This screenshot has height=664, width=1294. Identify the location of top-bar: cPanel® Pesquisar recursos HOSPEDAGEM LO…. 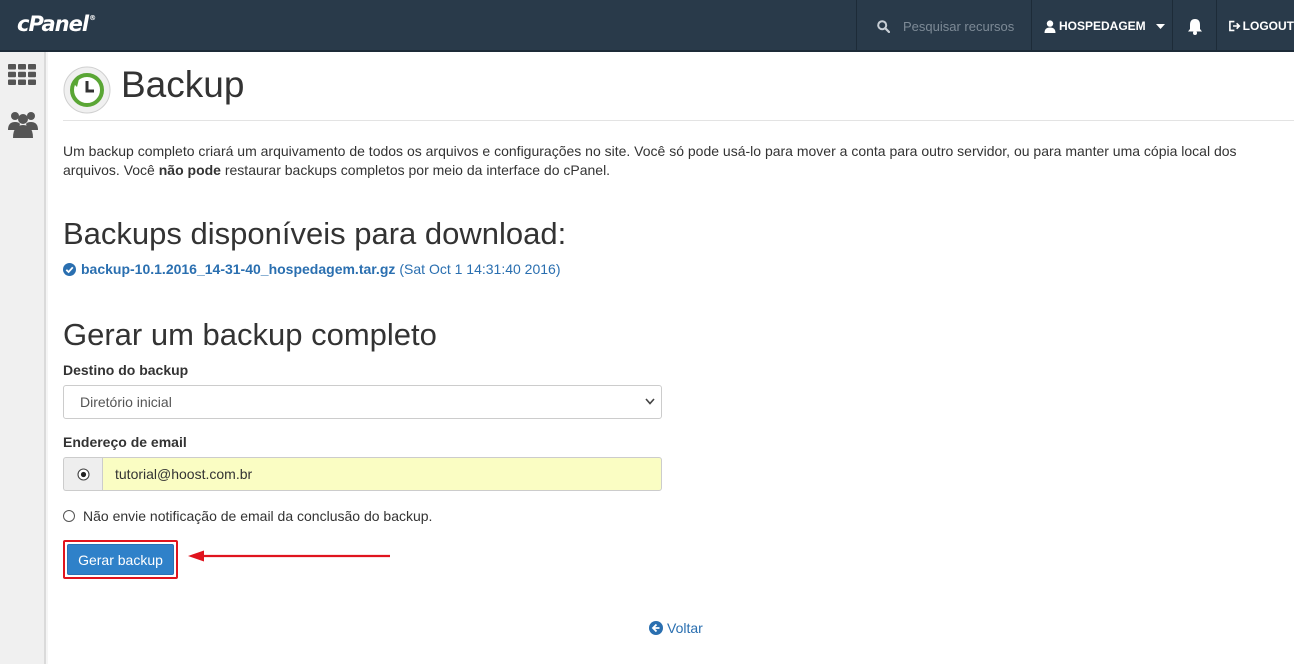
(647, 26).